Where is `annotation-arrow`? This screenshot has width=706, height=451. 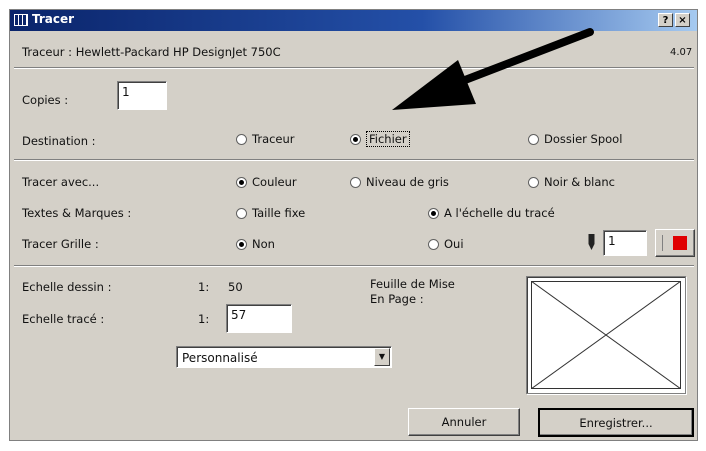 annotation-arrow is located at coordinates (493, 69).